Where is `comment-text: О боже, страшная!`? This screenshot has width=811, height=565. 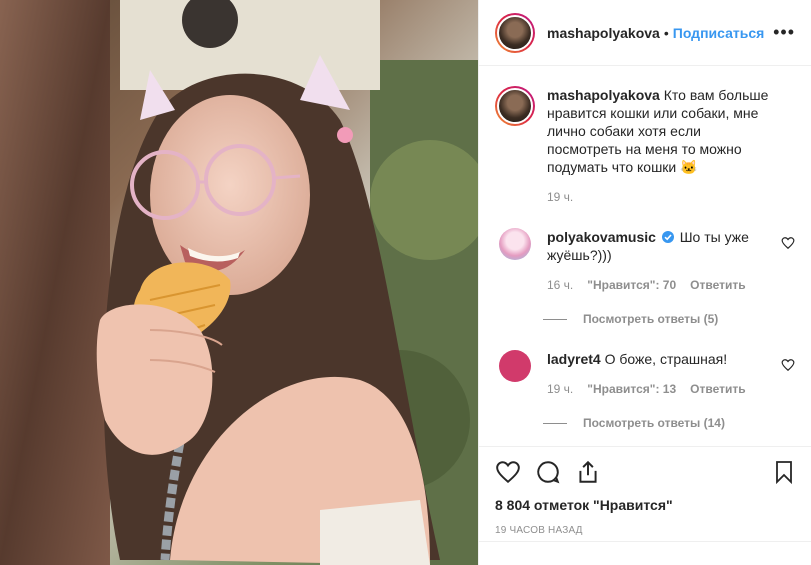
comment-text: О боже, страшная! is located at coordinates (666, 359).